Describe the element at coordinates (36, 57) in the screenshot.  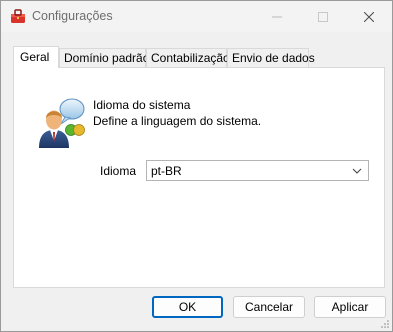
I see `tab-geral: Geral` at that location.